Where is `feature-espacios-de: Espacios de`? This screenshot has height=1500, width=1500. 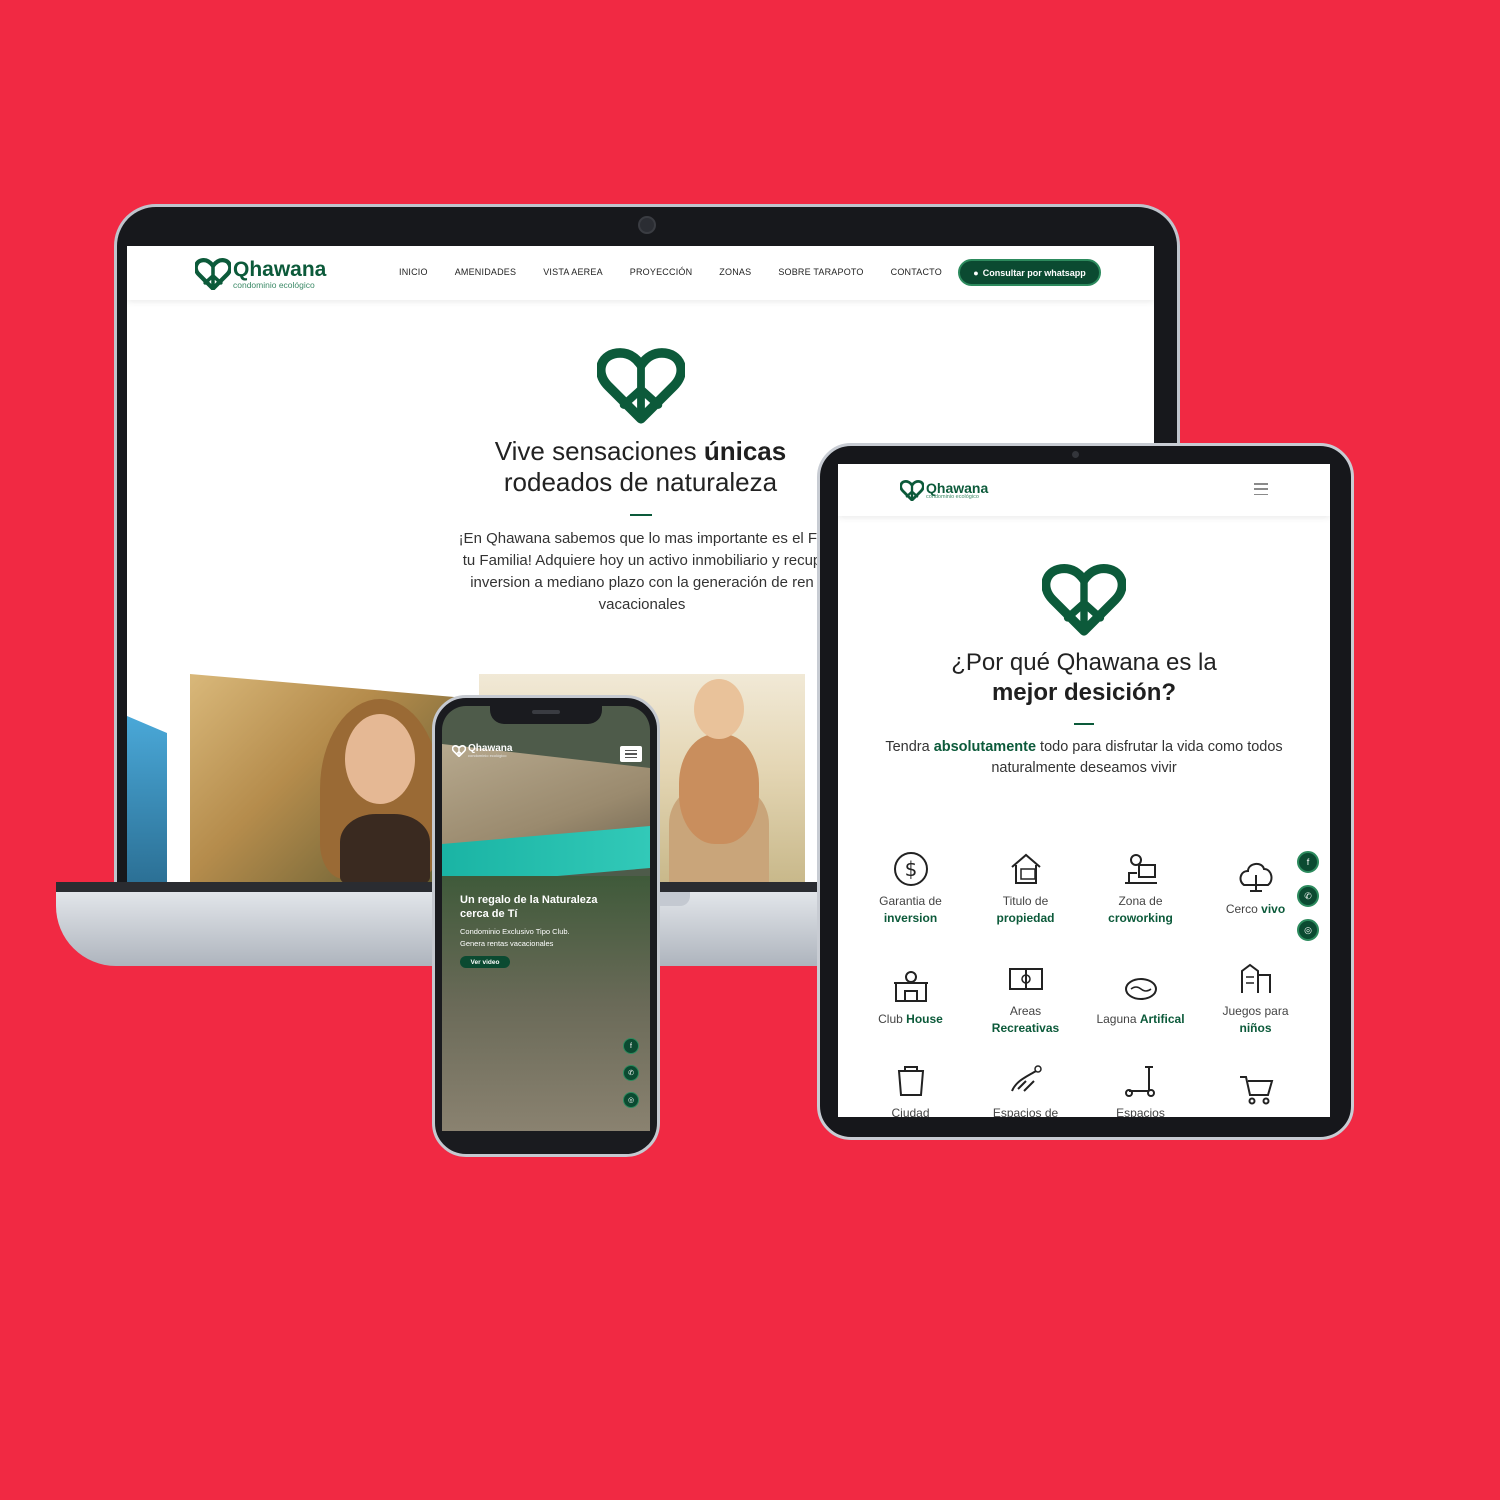
feature-espacios-de: Espacios de is located at coordinates (1025, 1089).